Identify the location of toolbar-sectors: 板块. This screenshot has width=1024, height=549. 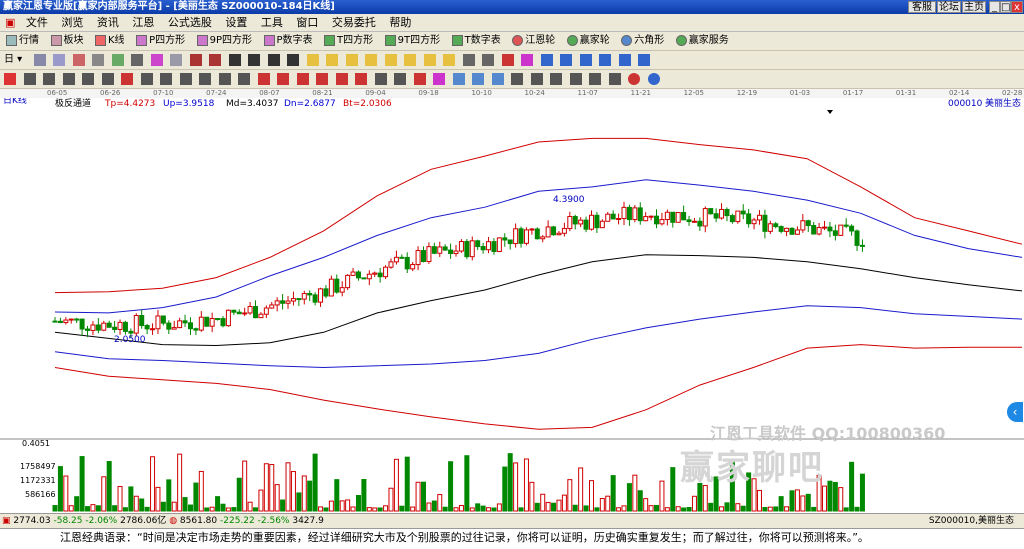
(66, 41).